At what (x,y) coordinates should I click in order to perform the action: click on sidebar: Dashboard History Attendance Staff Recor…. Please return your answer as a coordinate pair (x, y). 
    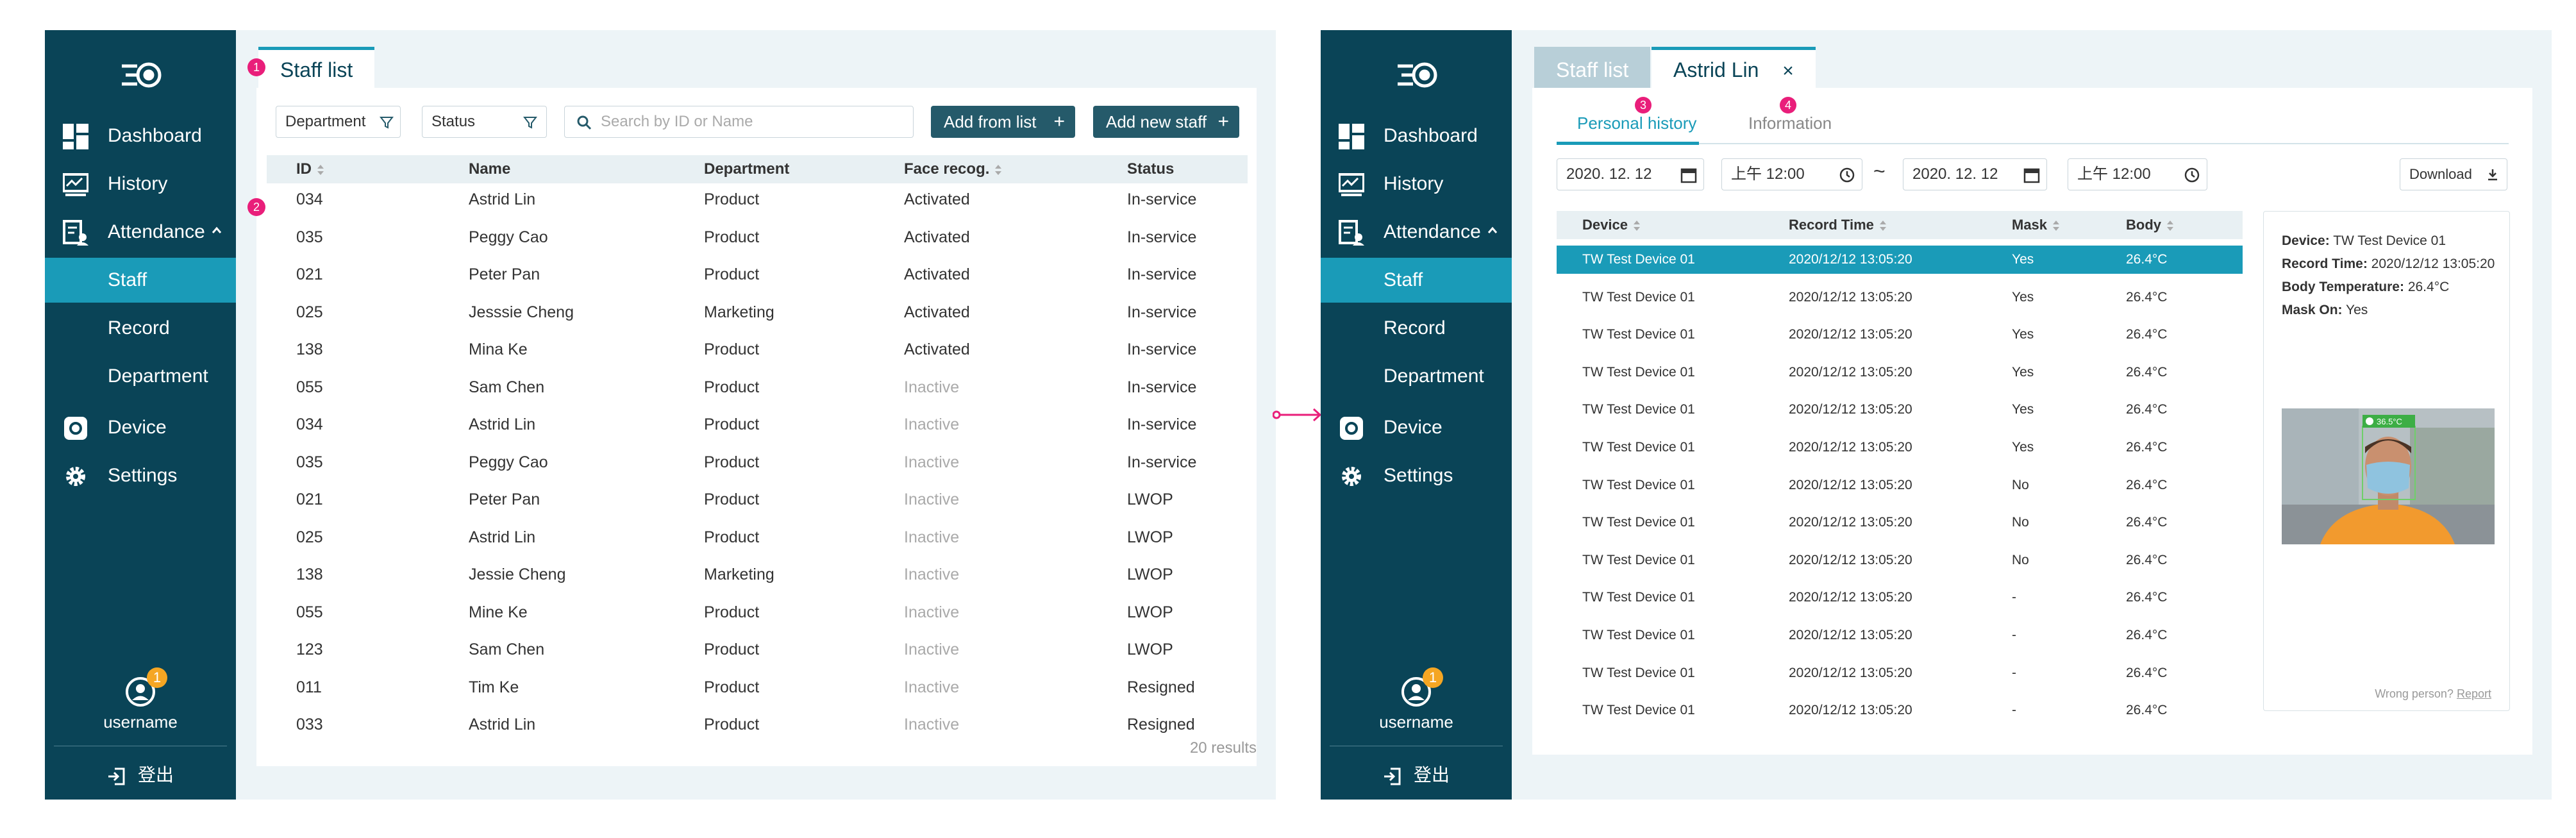
    Looking at the image, I should click on (140, 415).